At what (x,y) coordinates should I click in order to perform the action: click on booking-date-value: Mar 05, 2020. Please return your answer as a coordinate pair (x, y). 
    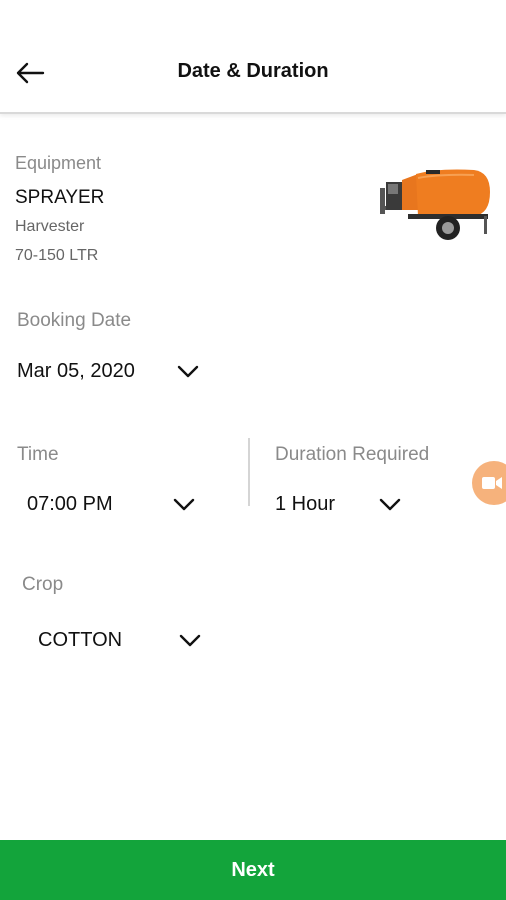
    Looking at the image, I should click on (76, 371).